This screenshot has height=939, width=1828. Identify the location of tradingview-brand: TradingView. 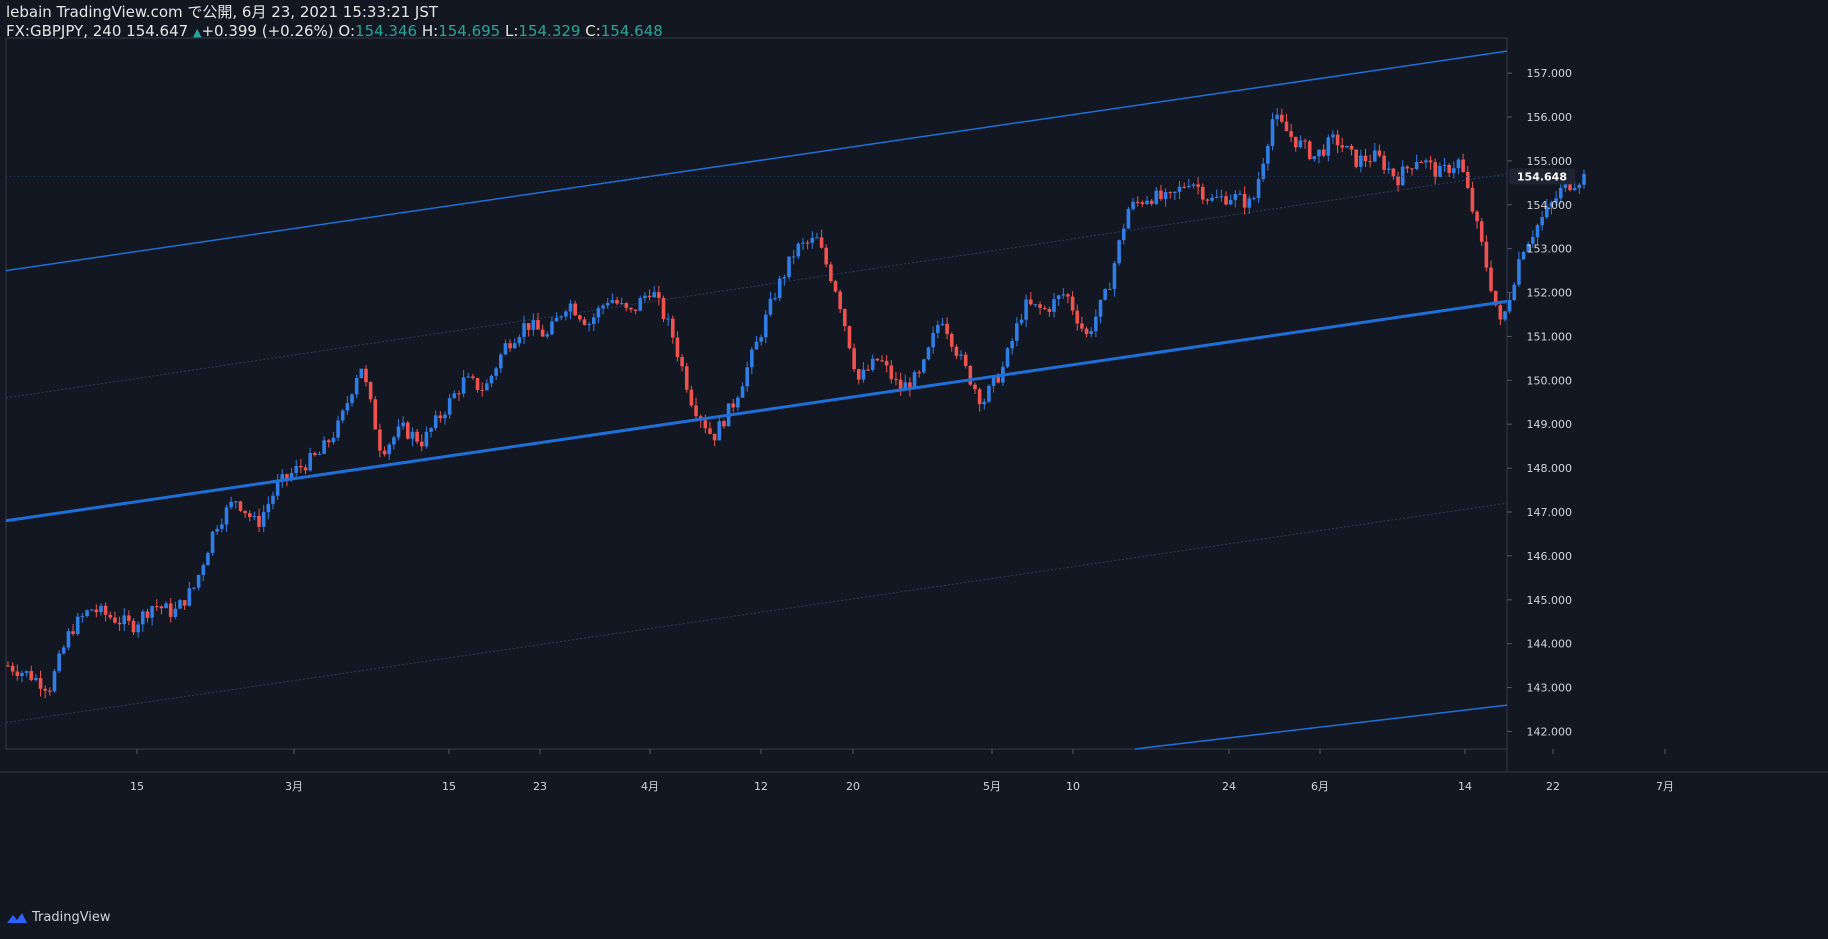
(58, 917).